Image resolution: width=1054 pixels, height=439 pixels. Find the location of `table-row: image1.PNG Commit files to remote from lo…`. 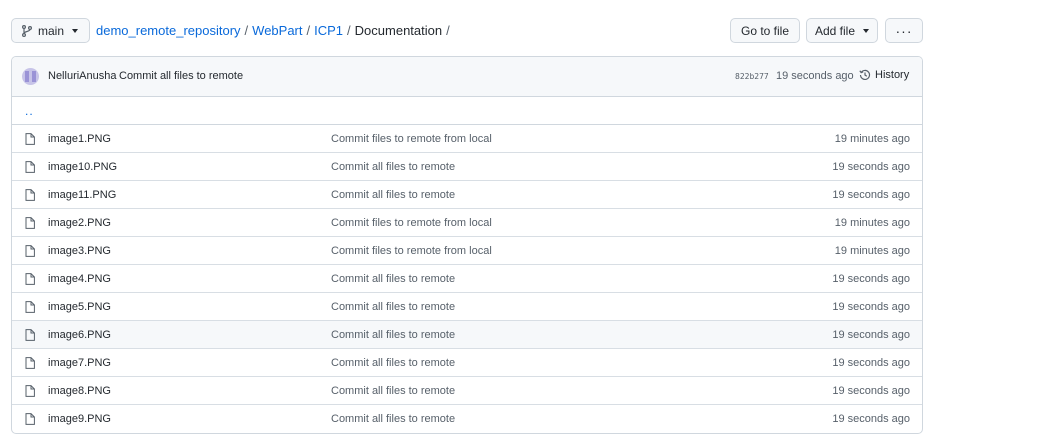

table-row: image1.PNG Commit files to remote from lo… is located at coordinates (467, 139).